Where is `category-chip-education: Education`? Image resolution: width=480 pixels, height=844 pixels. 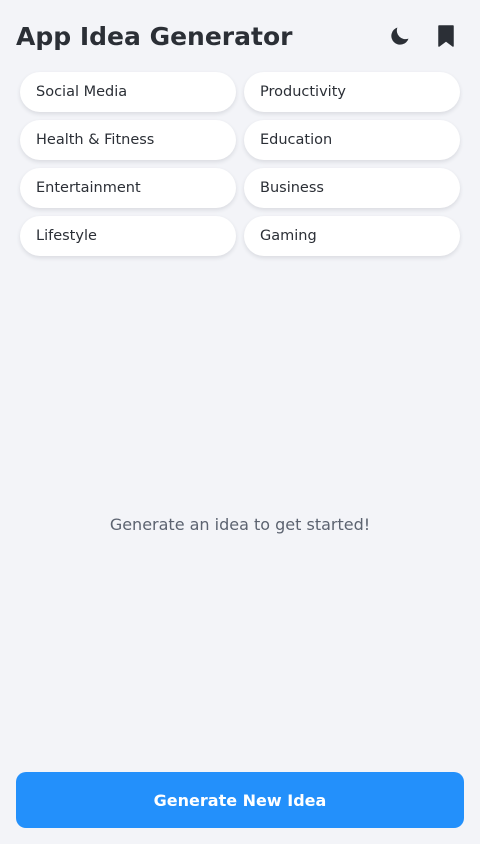
category-chip-education: Education is located at coordinates (352, 140).